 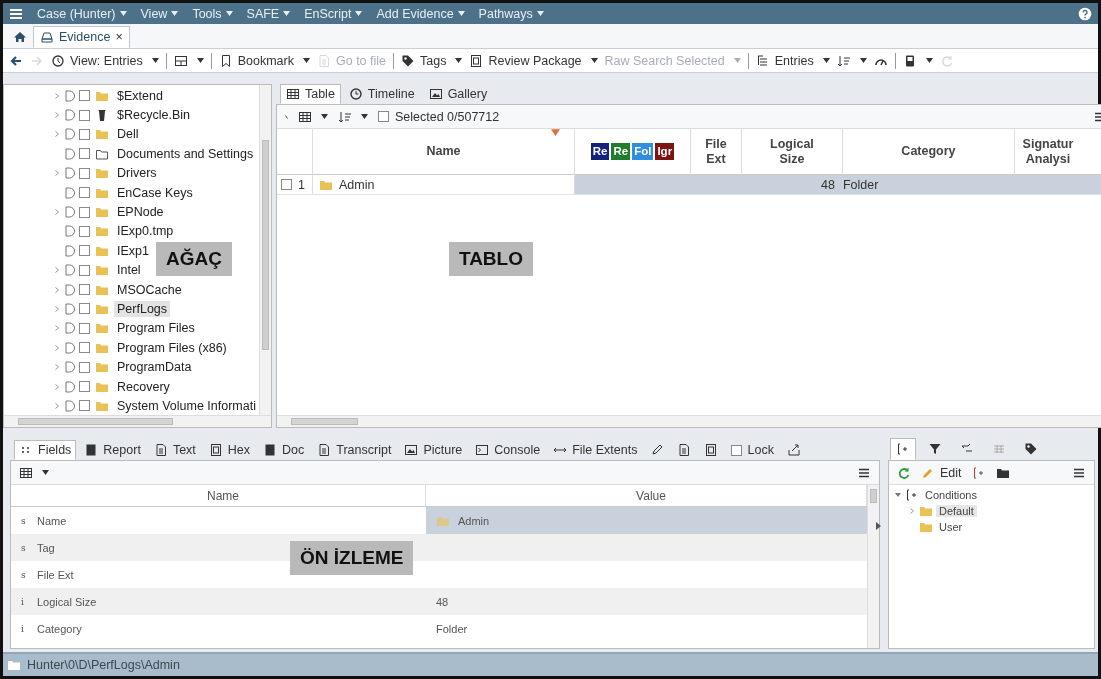 What do you see at coordinates (897, 495) in the screenshot?
I see `collapse-icon` at bounding box center [897, 495].